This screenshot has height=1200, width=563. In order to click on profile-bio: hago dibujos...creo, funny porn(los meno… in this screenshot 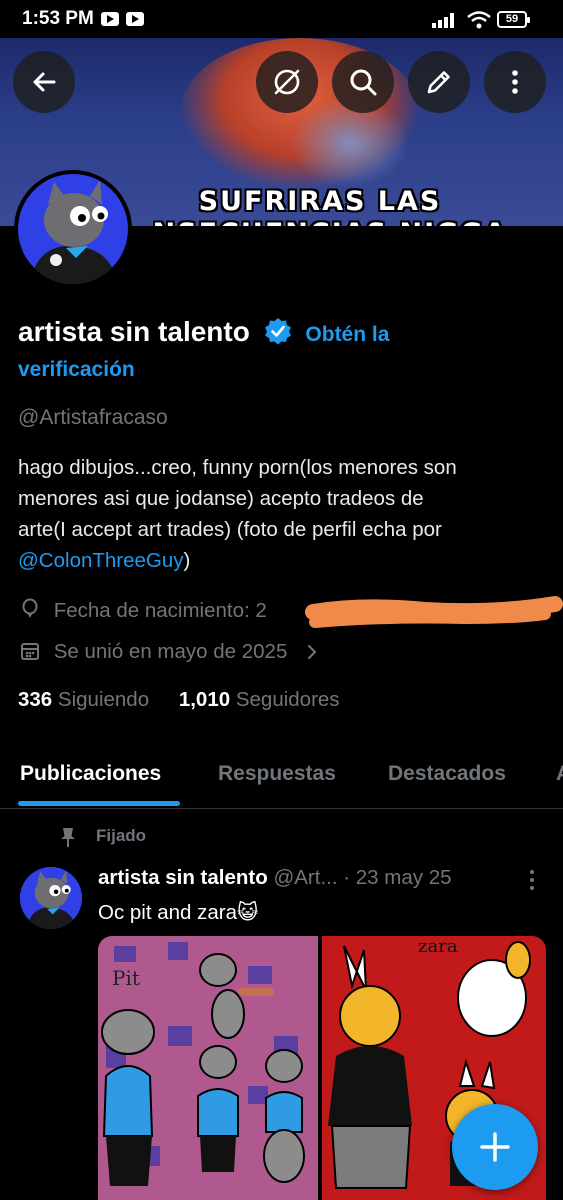, I will do `click(283, 514)`.